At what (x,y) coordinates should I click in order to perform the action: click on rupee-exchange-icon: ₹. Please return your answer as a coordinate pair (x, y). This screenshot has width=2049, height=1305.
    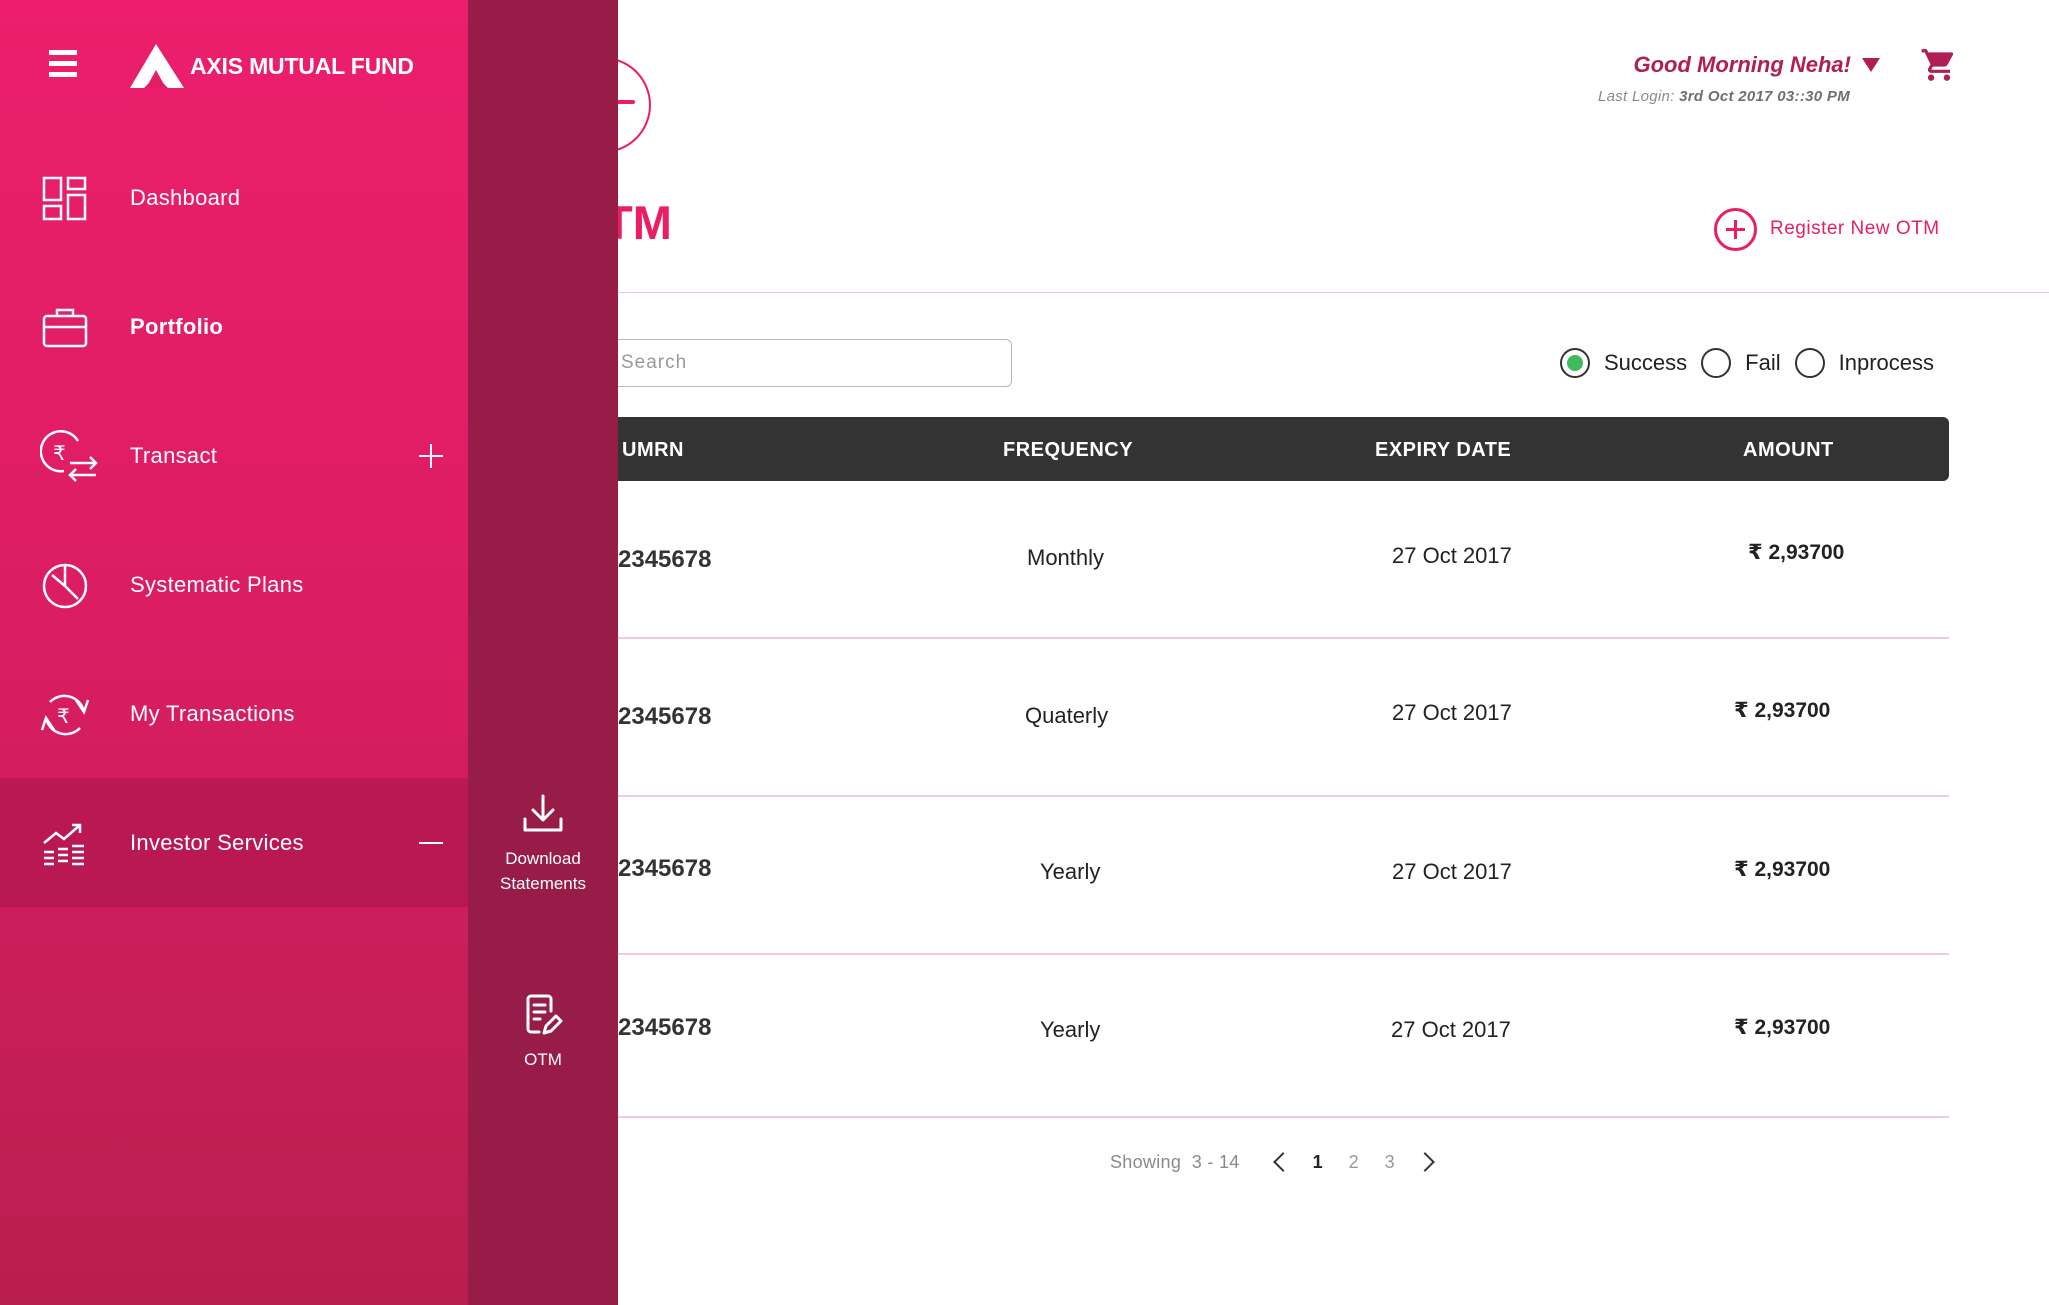
    Looking at the image, I should click on (69, 456).